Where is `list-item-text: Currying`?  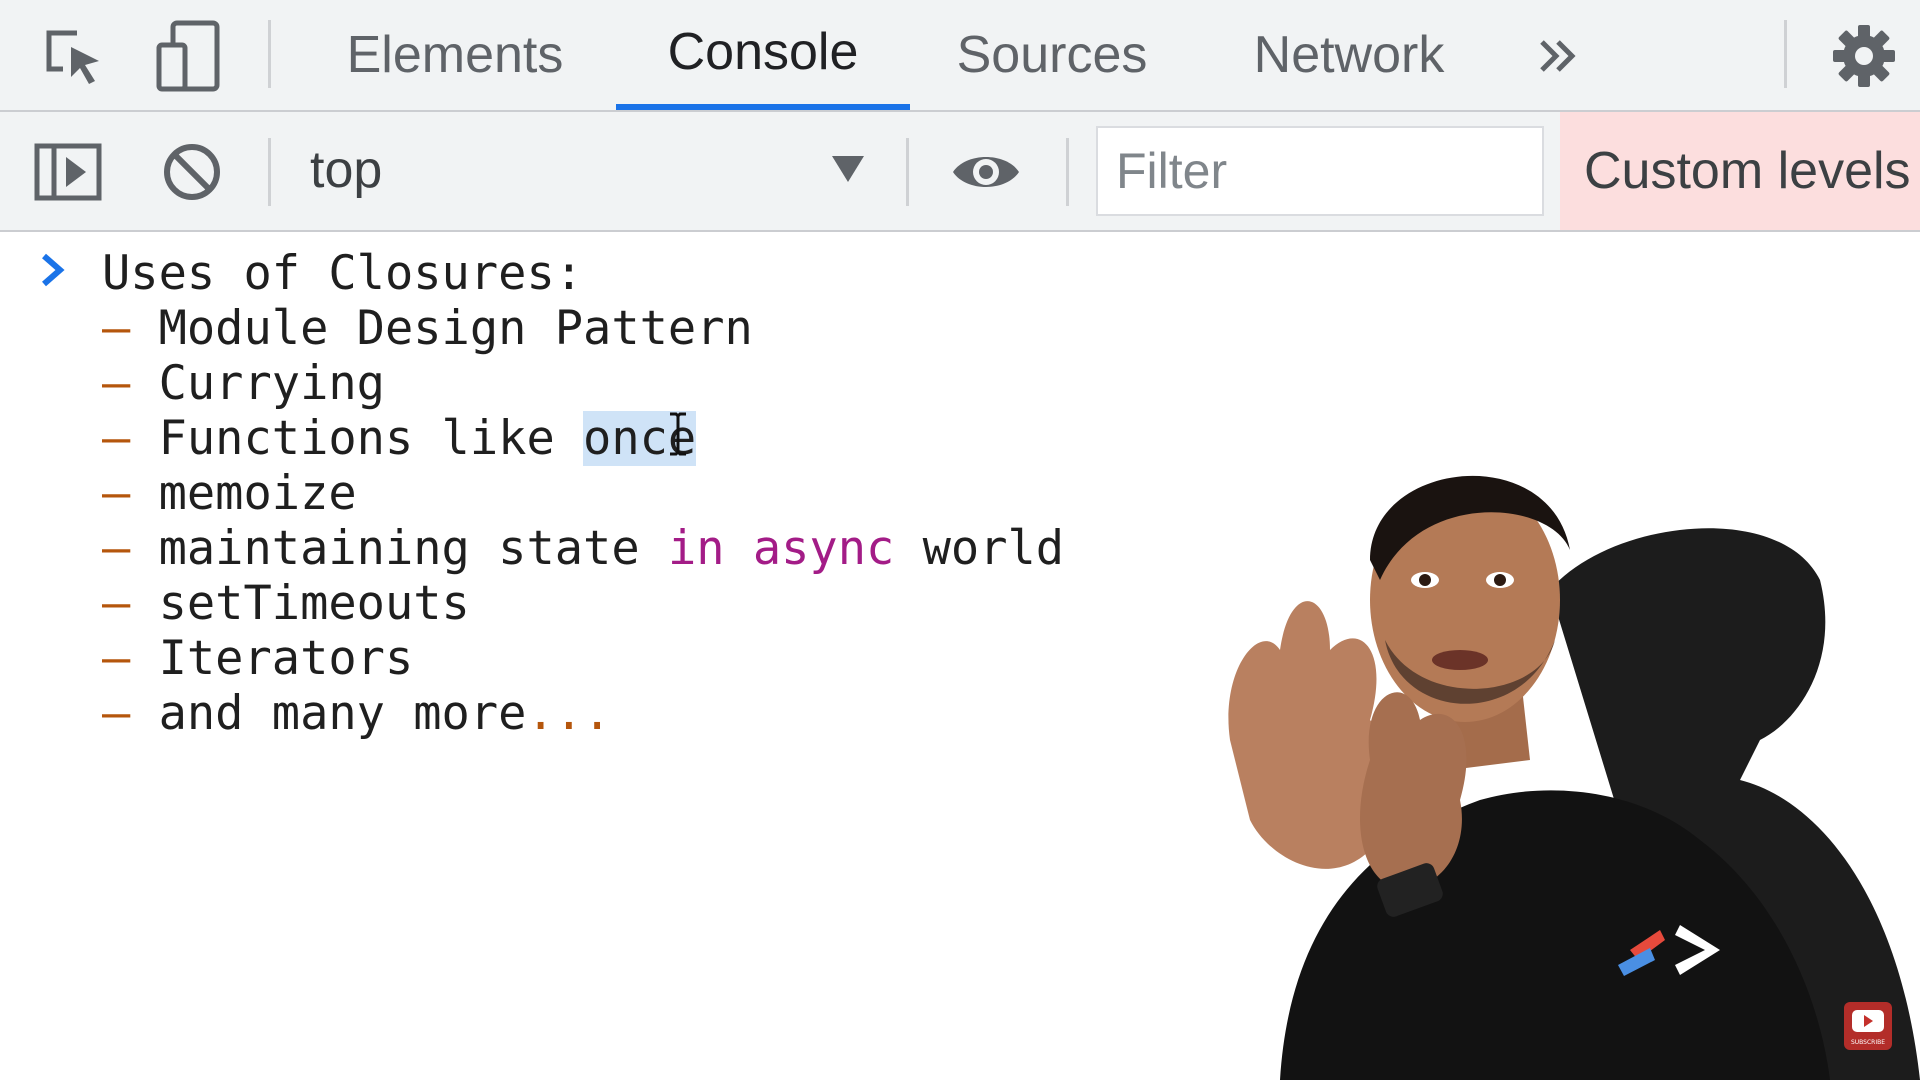
list-item-text: Currying is located at coordinates (271, 383).